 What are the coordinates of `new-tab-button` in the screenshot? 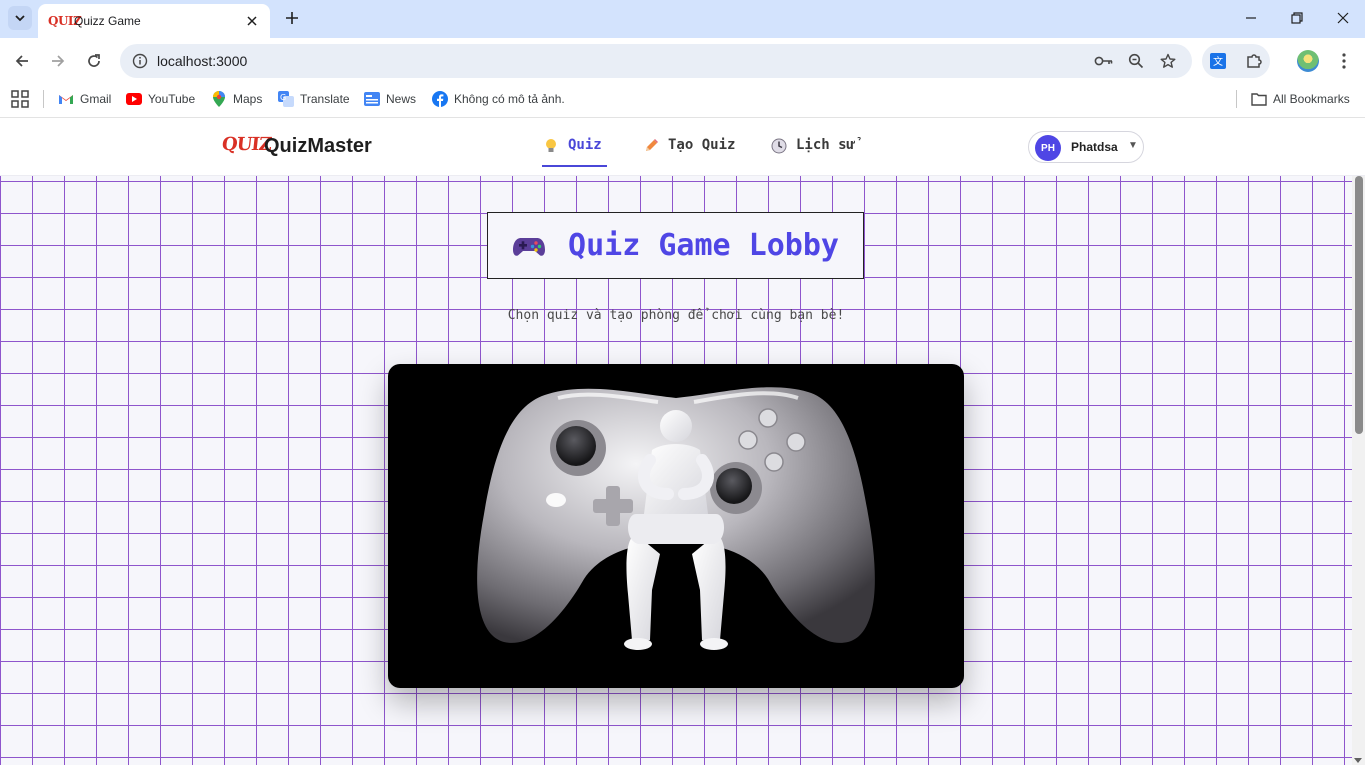 It's located at (292, 18).